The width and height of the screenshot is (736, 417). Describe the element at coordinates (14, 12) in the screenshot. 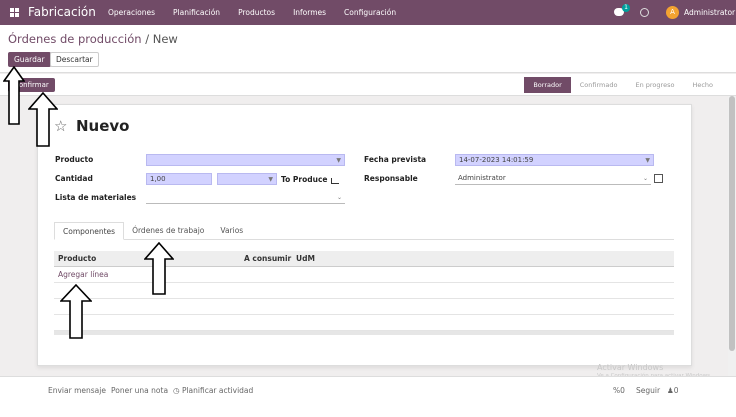

I see `apps-grid-icon` at that location.